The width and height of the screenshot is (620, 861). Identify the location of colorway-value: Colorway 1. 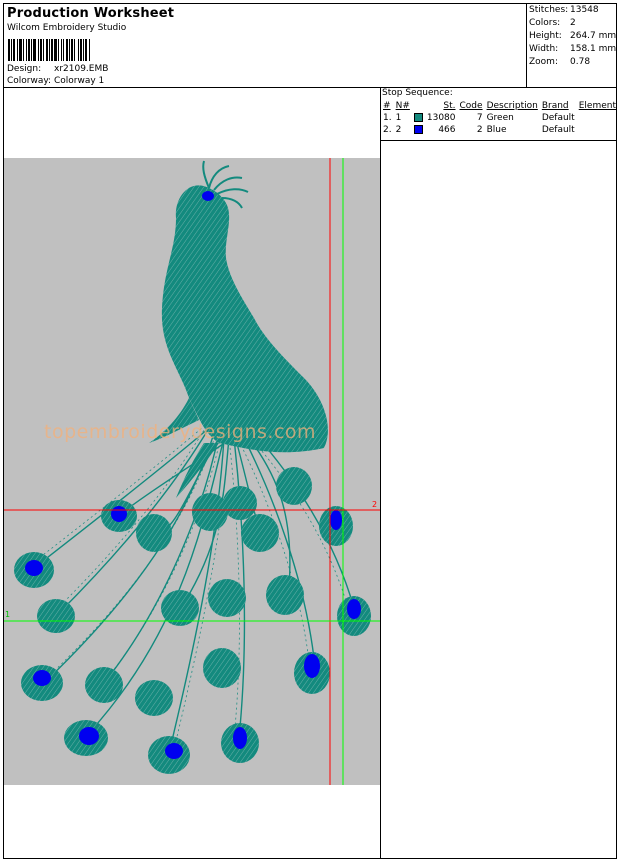
(79, 81).